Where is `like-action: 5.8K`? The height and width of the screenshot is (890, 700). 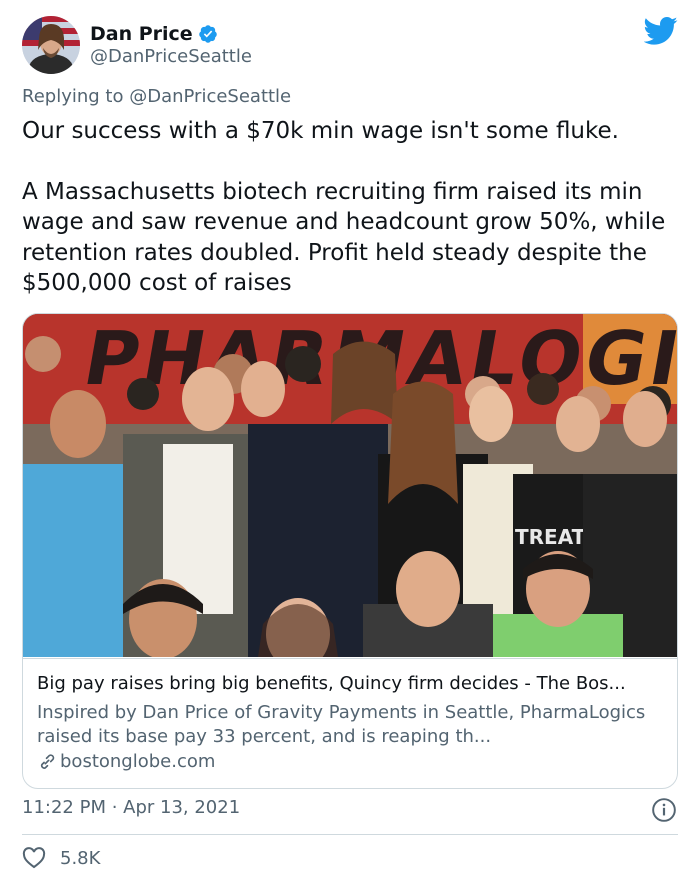 like-action: 5.8K is located at coordinates (61, 858).